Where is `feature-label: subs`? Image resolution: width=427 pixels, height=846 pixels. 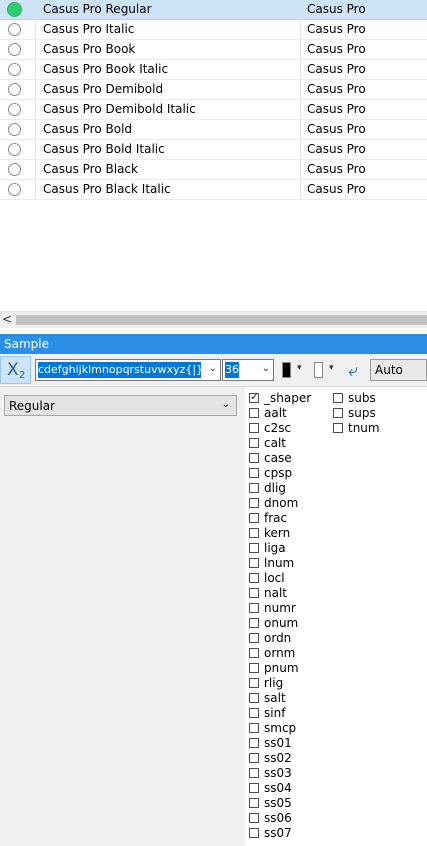 feature-label: subs is located at coordinates (362, 398).